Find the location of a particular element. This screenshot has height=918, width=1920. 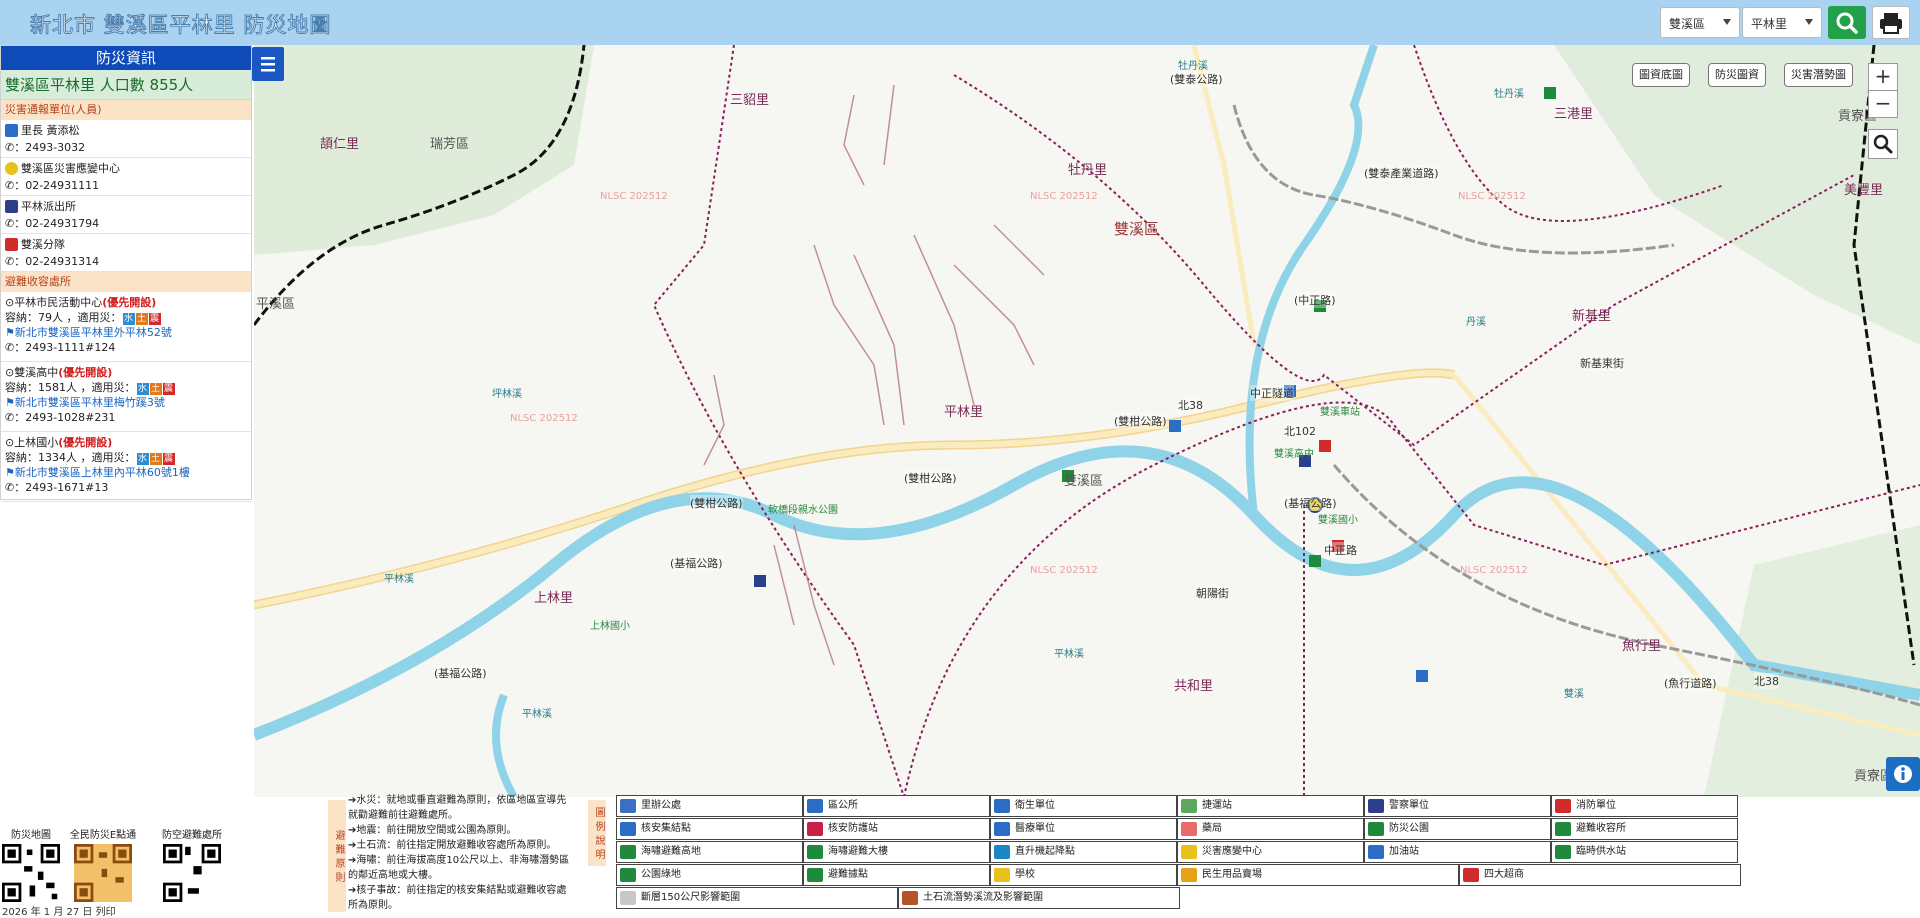

contact-phone: ：02-24931794 is located at coordinates (56, 223).